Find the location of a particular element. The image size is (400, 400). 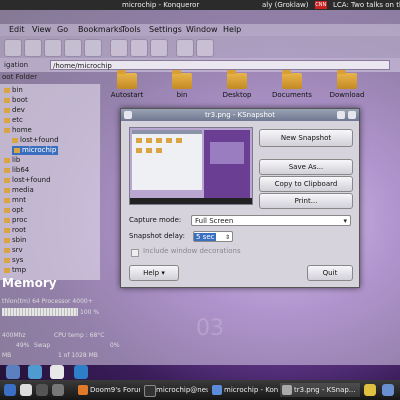

snapshot-delay-label: Snapshot delay: is located at coordinates (157, 236).